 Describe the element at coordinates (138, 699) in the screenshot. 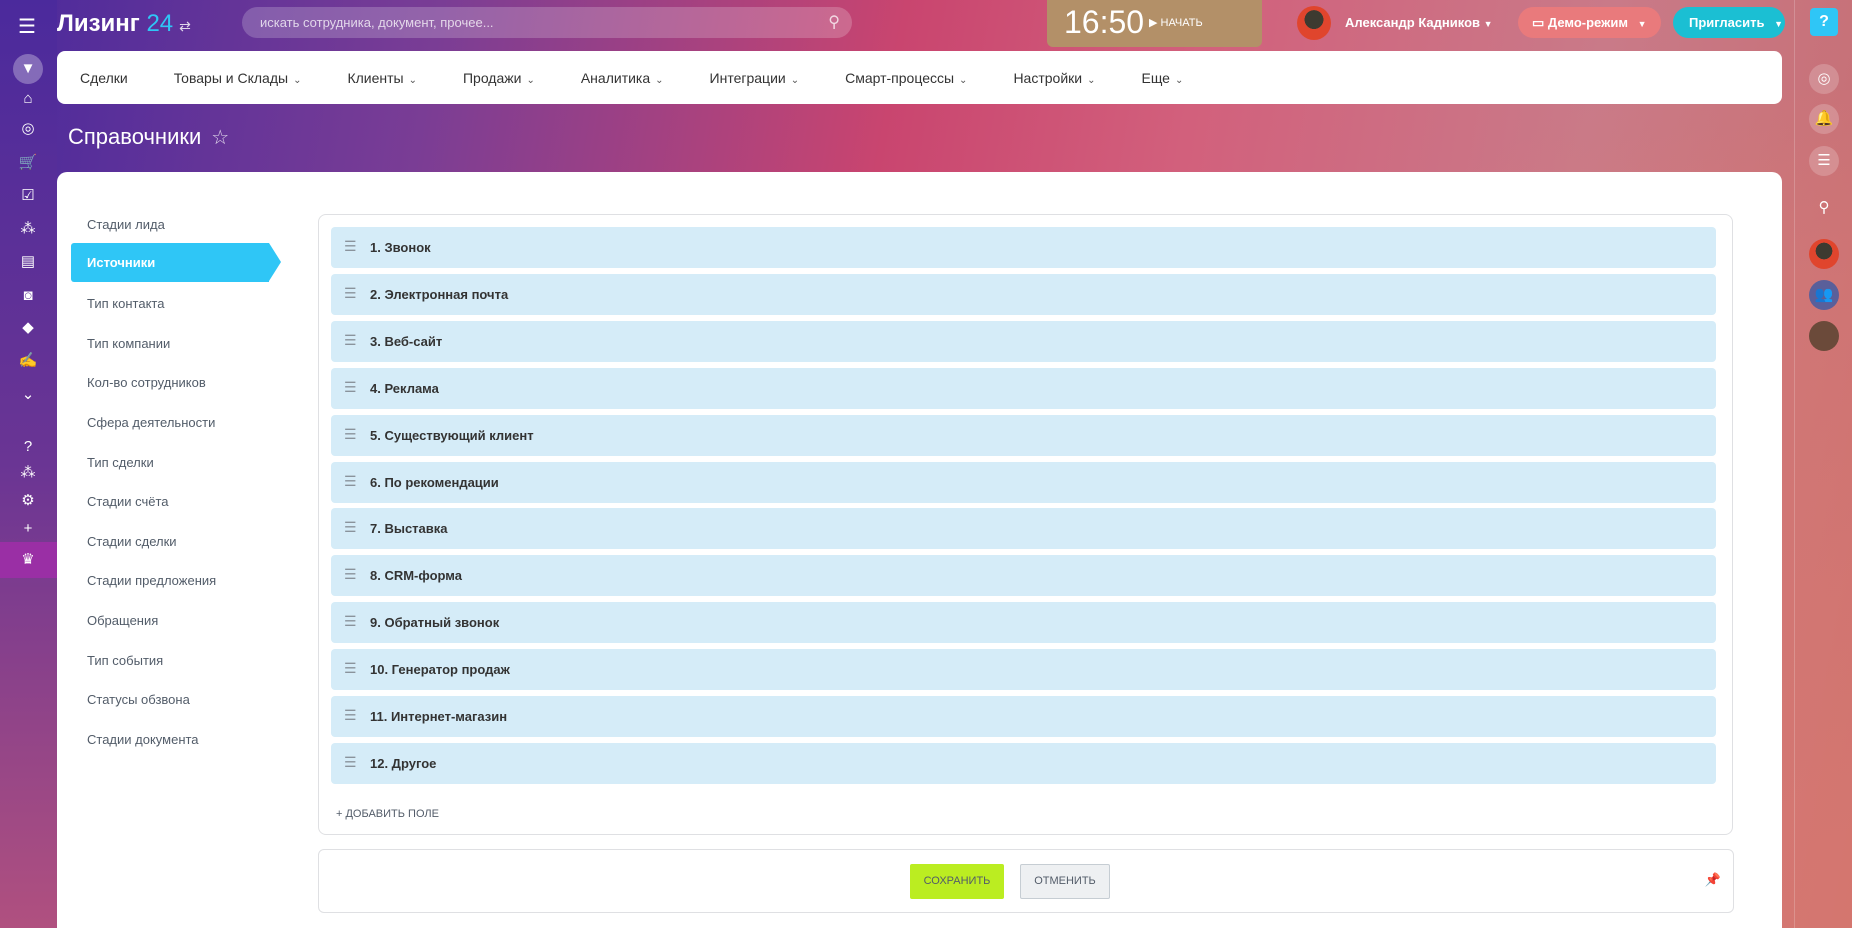

I see `menu-item: Статусы обзвона` at that location.